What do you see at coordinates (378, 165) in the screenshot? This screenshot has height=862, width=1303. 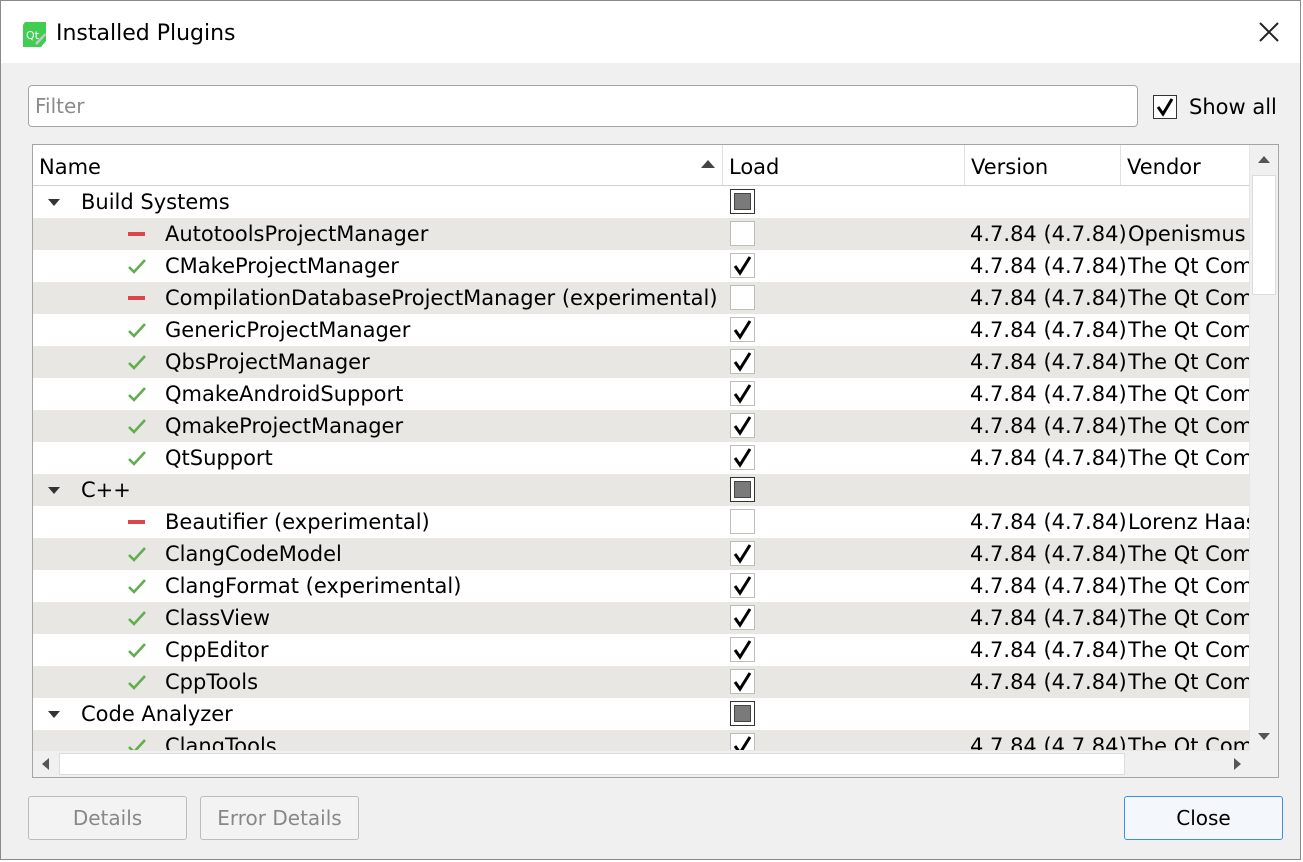 I see `column-header-name: Name` at bounding box center [378, 165].